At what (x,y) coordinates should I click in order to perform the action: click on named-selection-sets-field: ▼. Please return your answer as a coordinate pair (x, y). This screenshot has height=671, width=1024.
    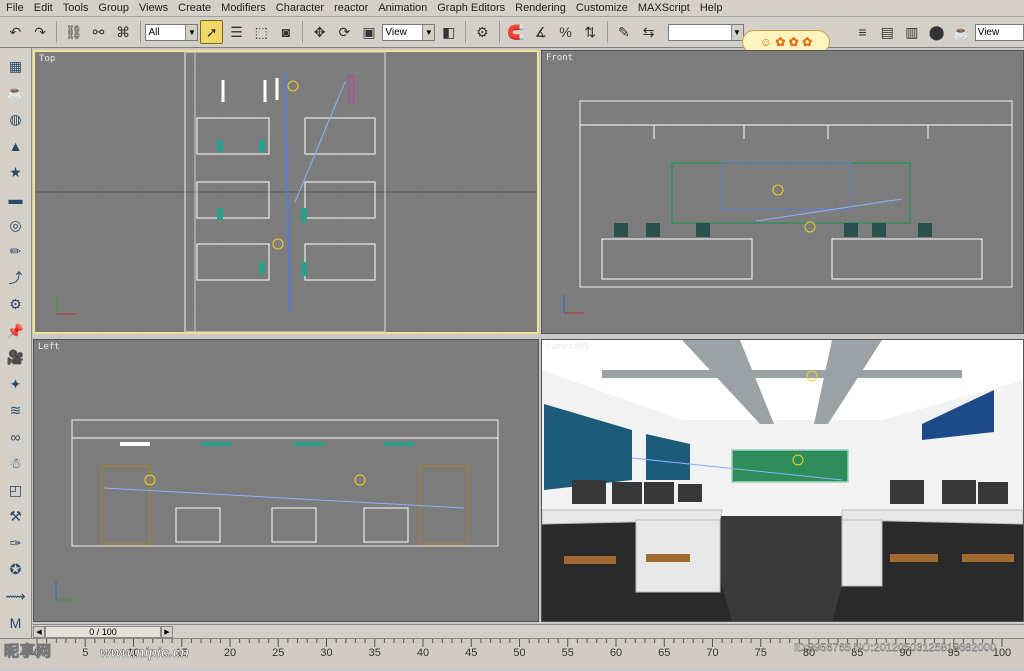
    Looking at the image, I should click on (705, 32).